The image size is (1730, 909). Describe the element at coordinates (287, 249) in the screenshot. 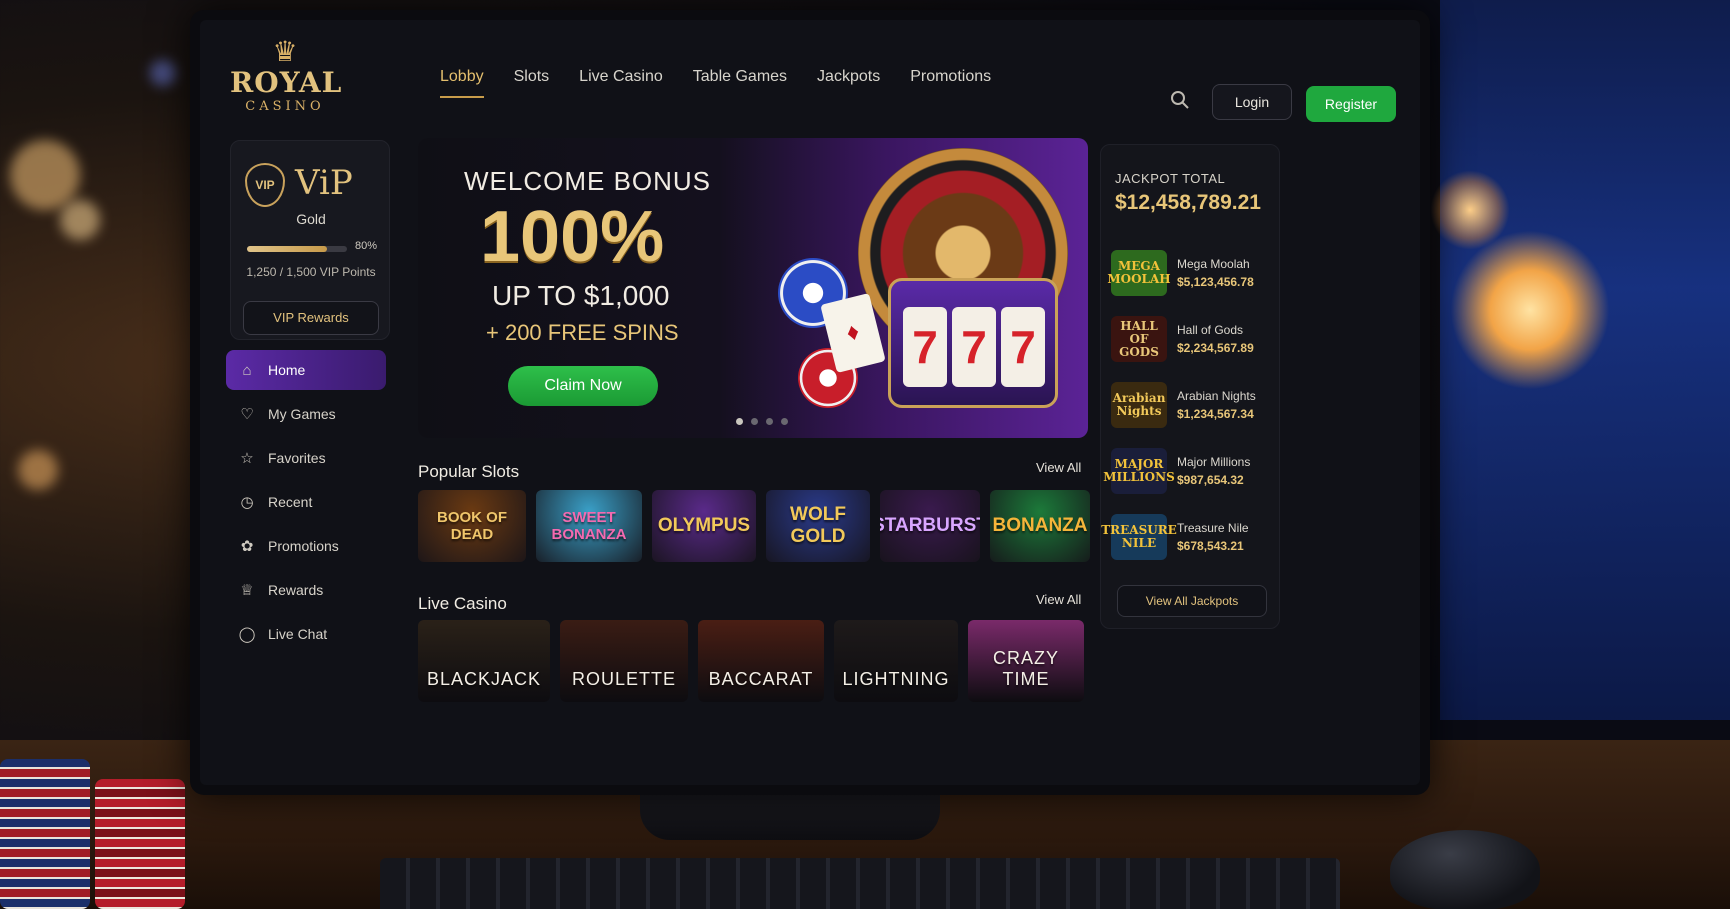

I see `vip-progress-fill` at that location.